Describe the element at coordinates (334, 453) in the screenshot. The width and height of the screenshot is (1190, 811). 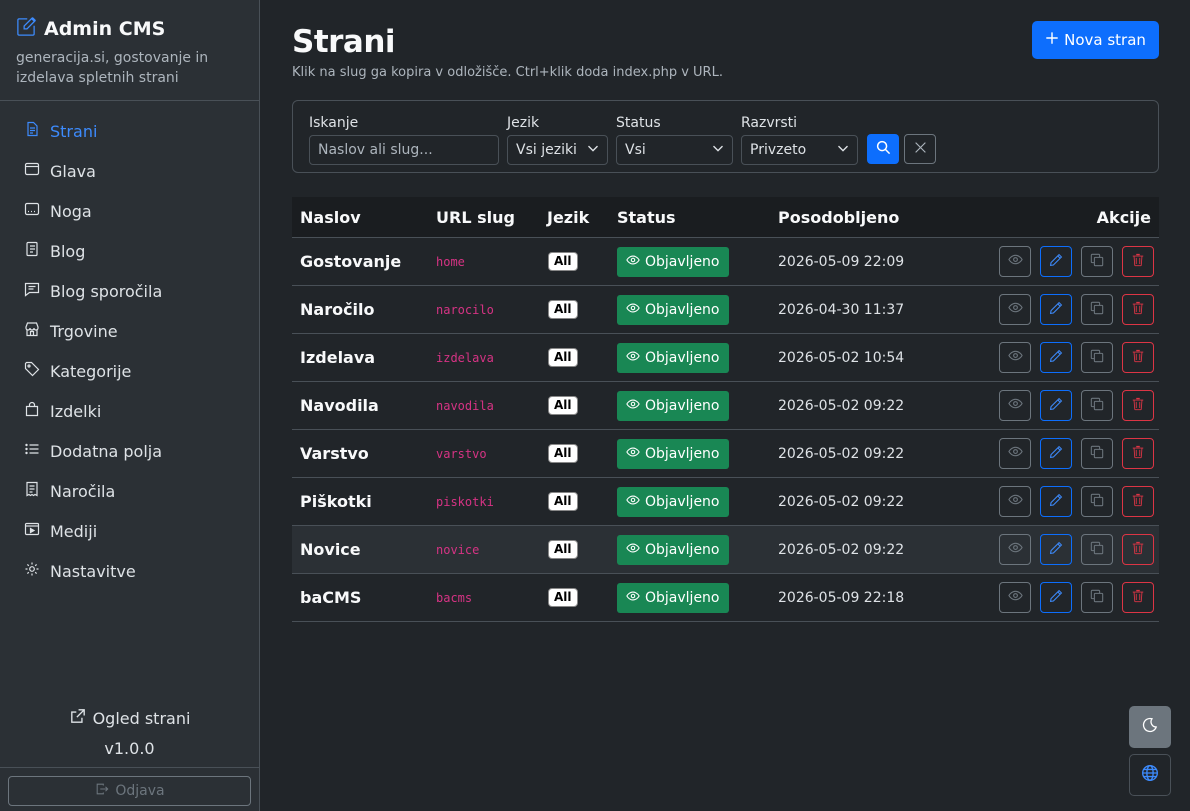
I see `page-title-cell: Varstvo` at that location.